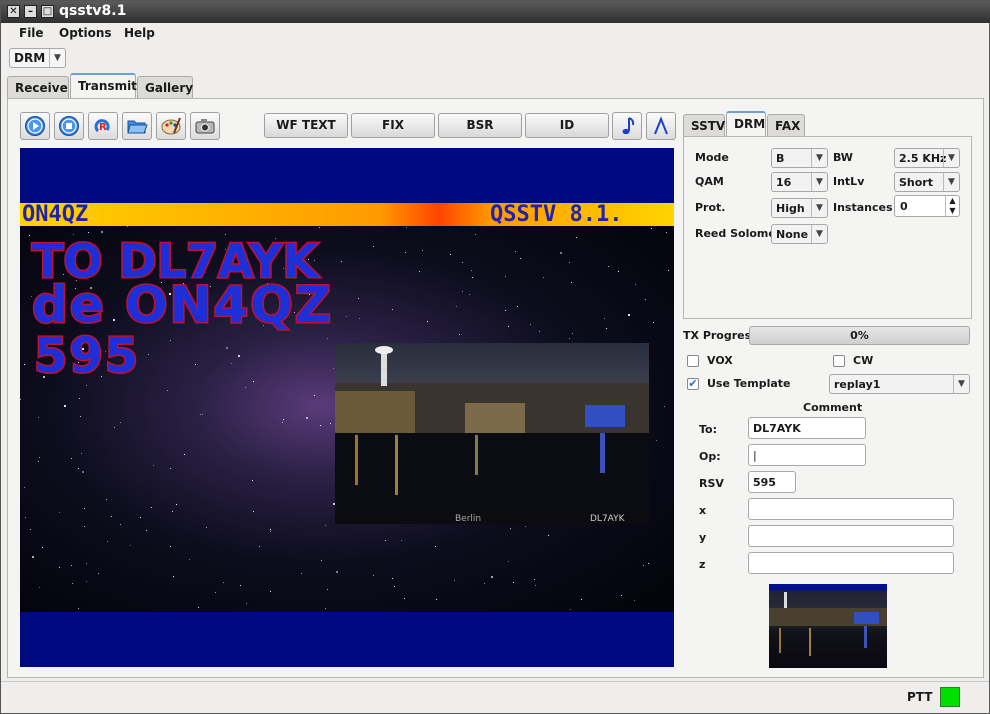 The image size is (990, 714). Describe the element at coordinates (661, 126) in the screenshot. I see `wavelength-button` at that location.